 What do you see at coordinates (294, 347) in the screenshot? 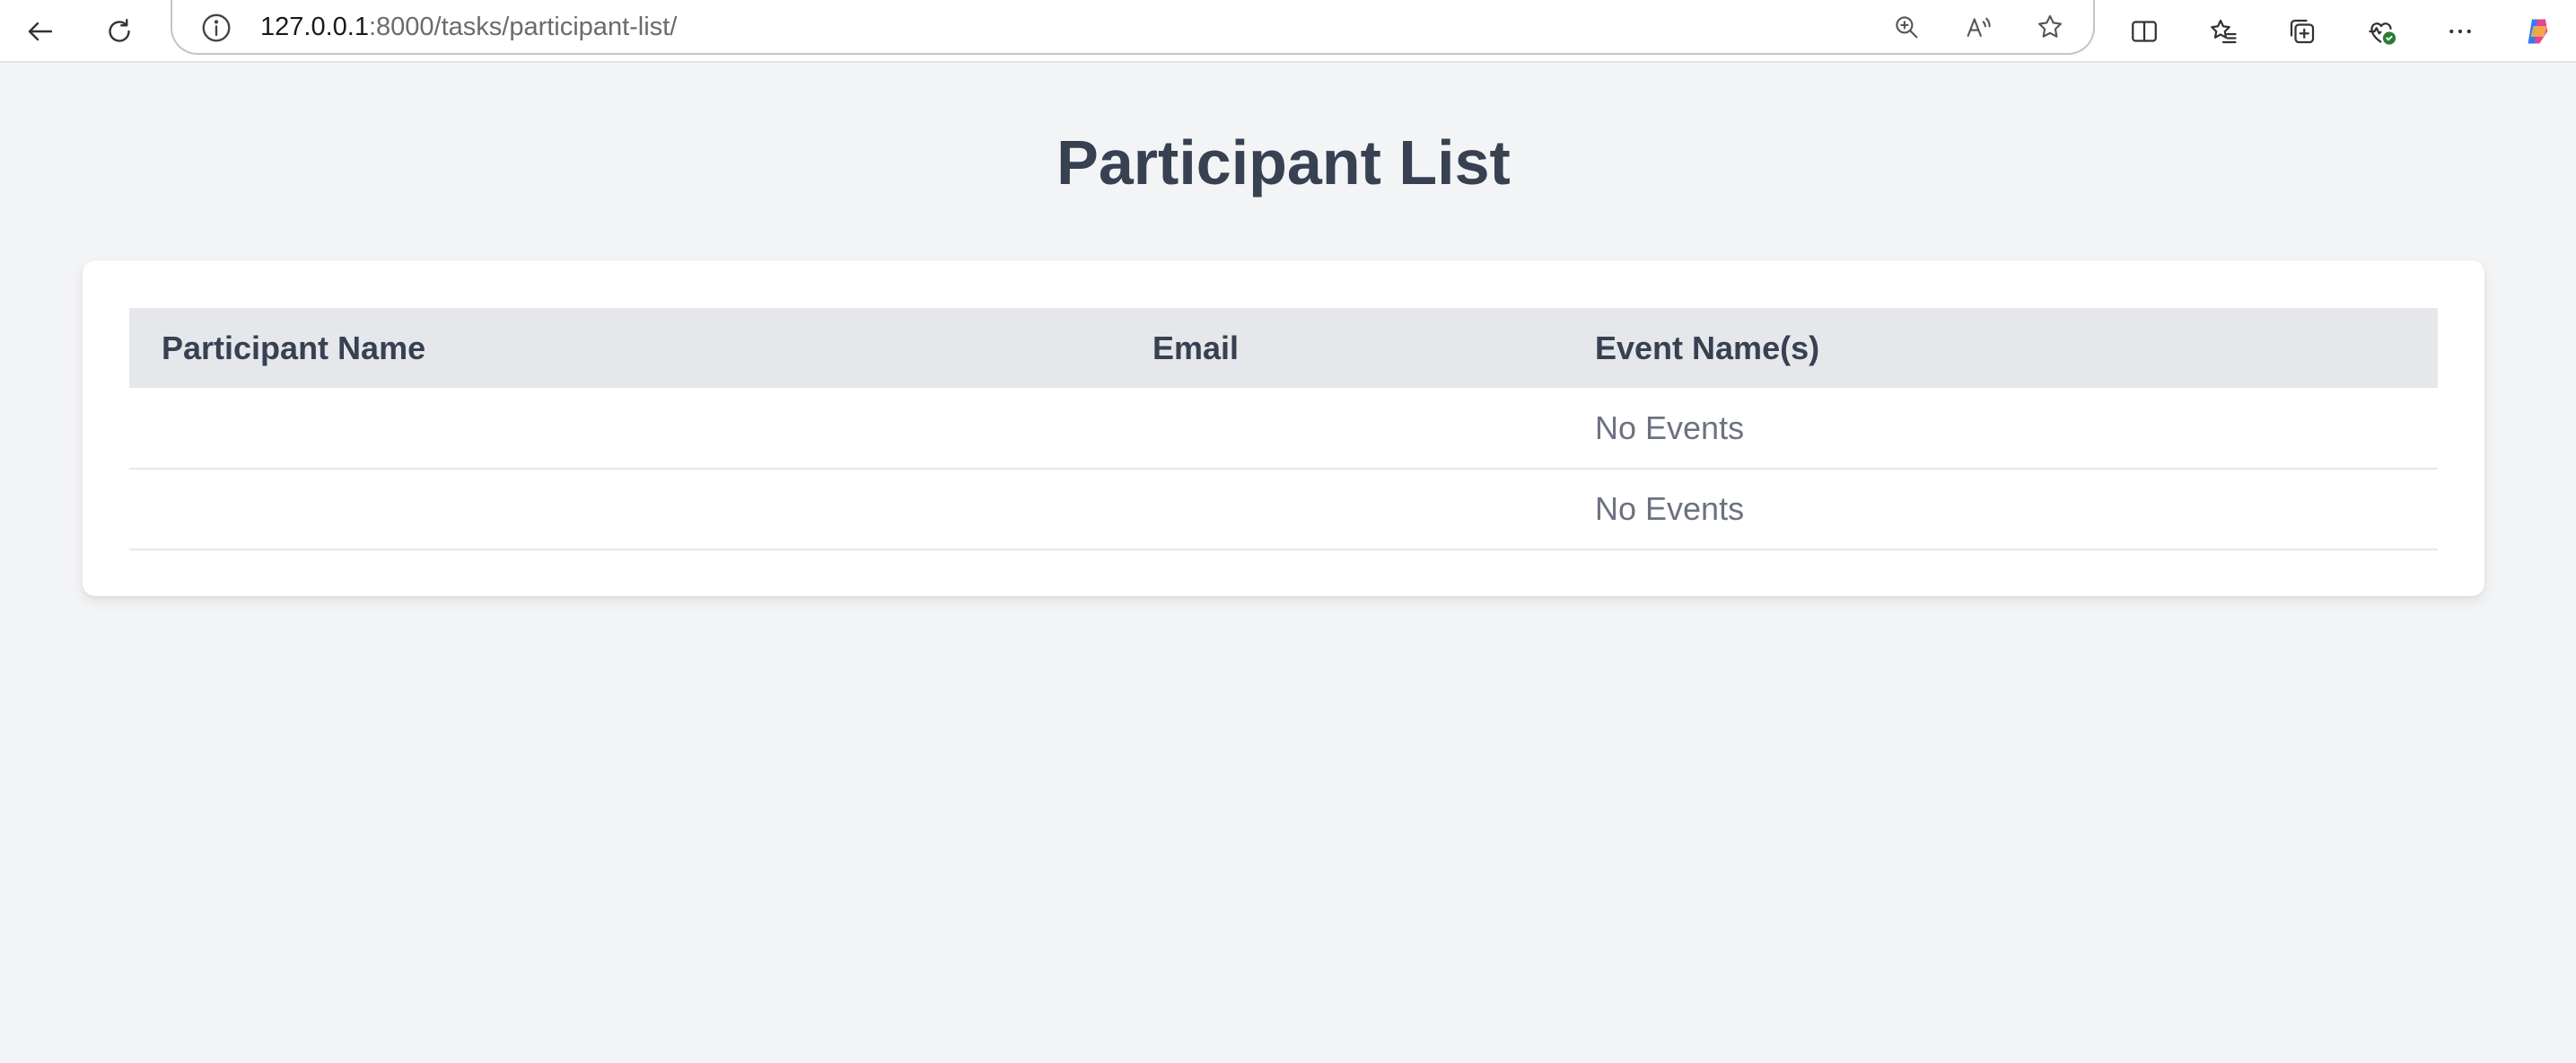
I see `column-header-participant-name: Participant Name` at bounding box center [294, 347].